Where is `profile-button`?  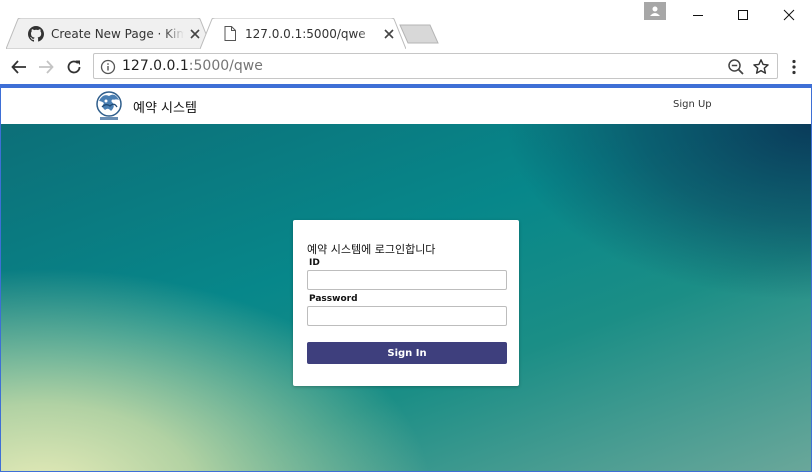 profile-button is located at coordinates (655, 11).